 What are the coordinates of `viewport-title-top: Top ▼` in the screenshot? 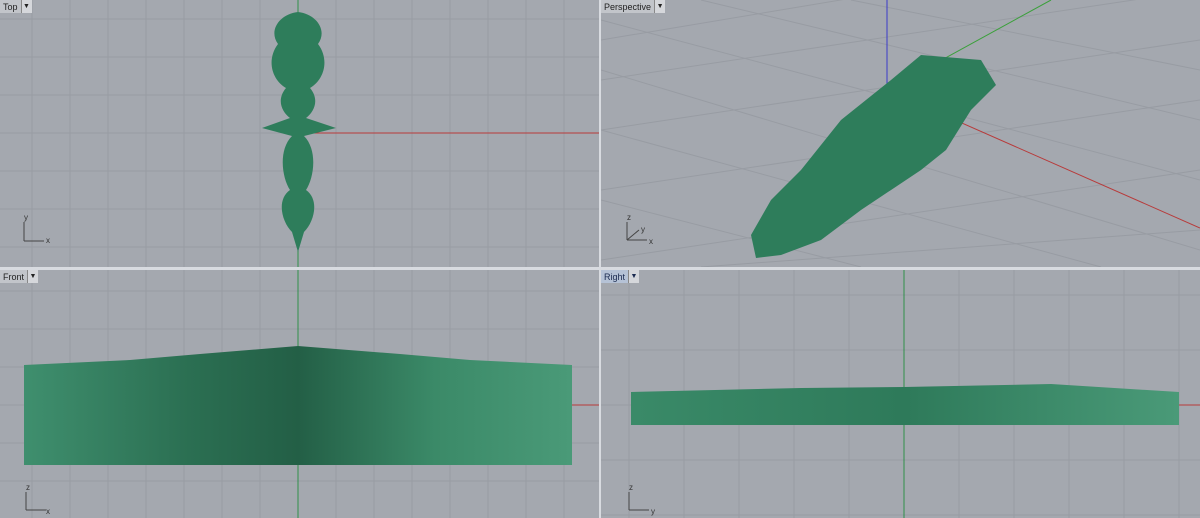 It's located at (16, 6).